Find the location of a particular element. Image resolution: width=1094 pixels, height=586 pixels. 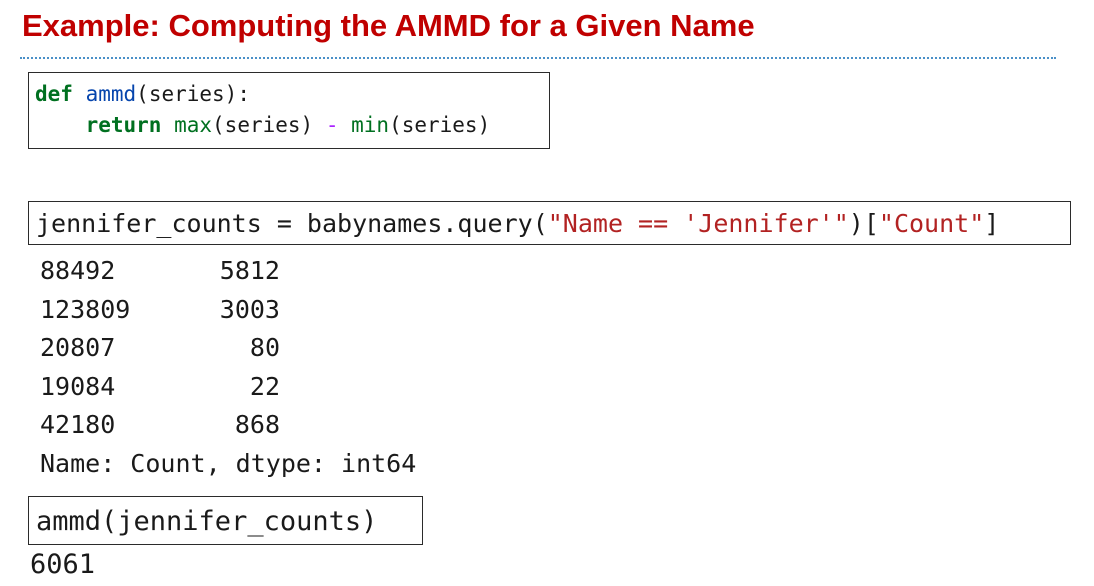

row-index: 19084 is located at coordinates (78, 386).